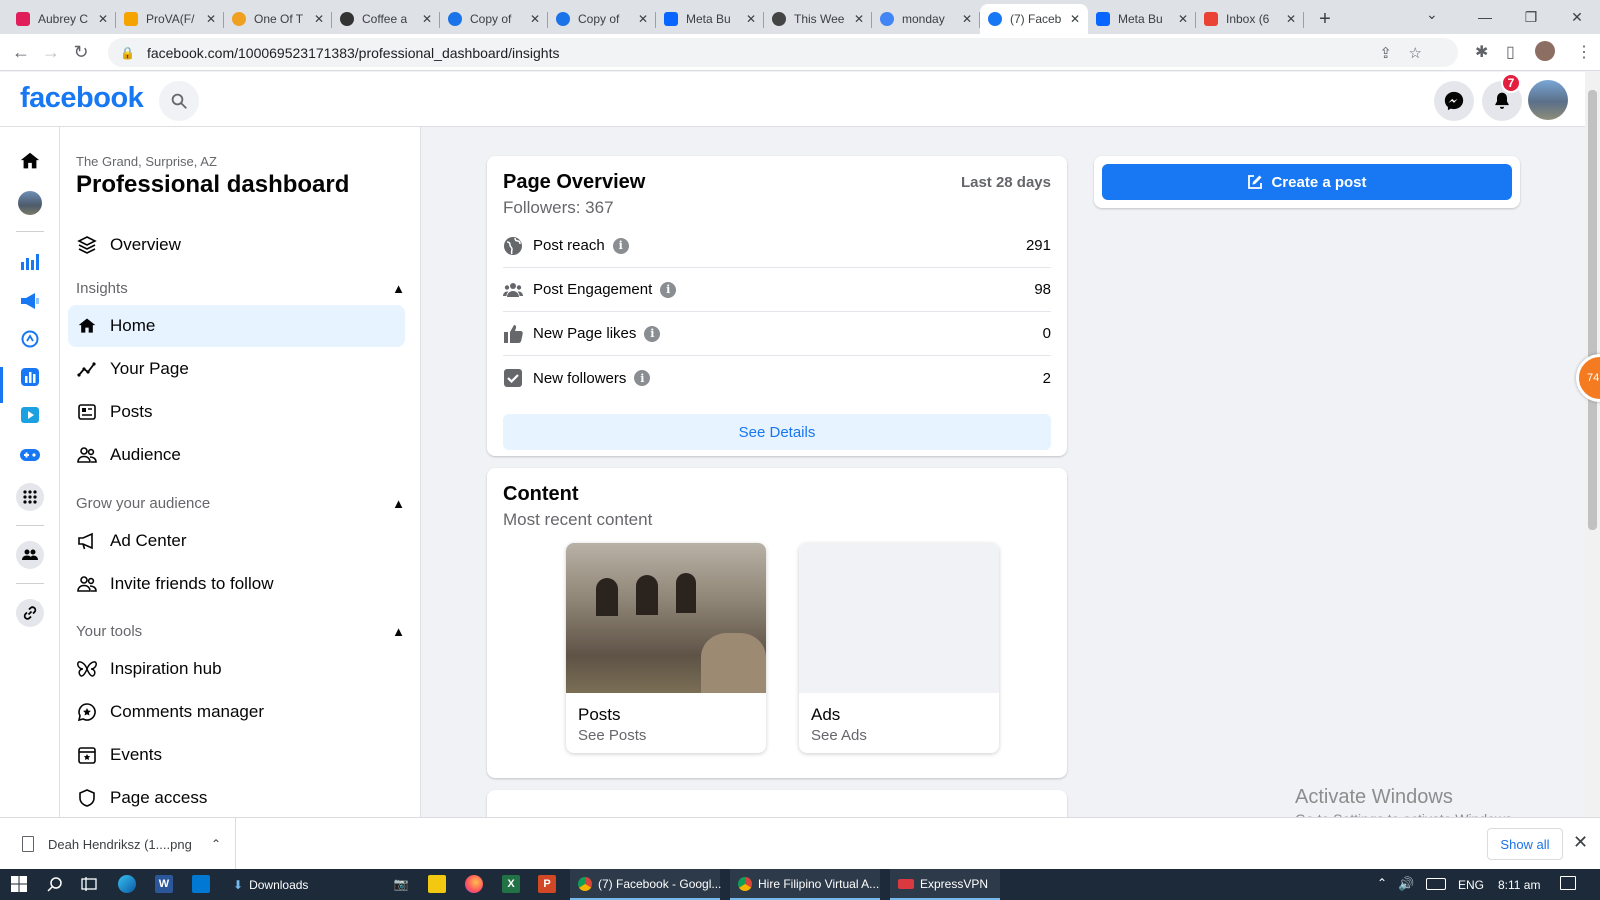 This screenshot has width=1600, height=900. What do you see at coordinates (21, 52) in the screenshot?
I see `back-icon: ←` at bounding box center [21, 52].